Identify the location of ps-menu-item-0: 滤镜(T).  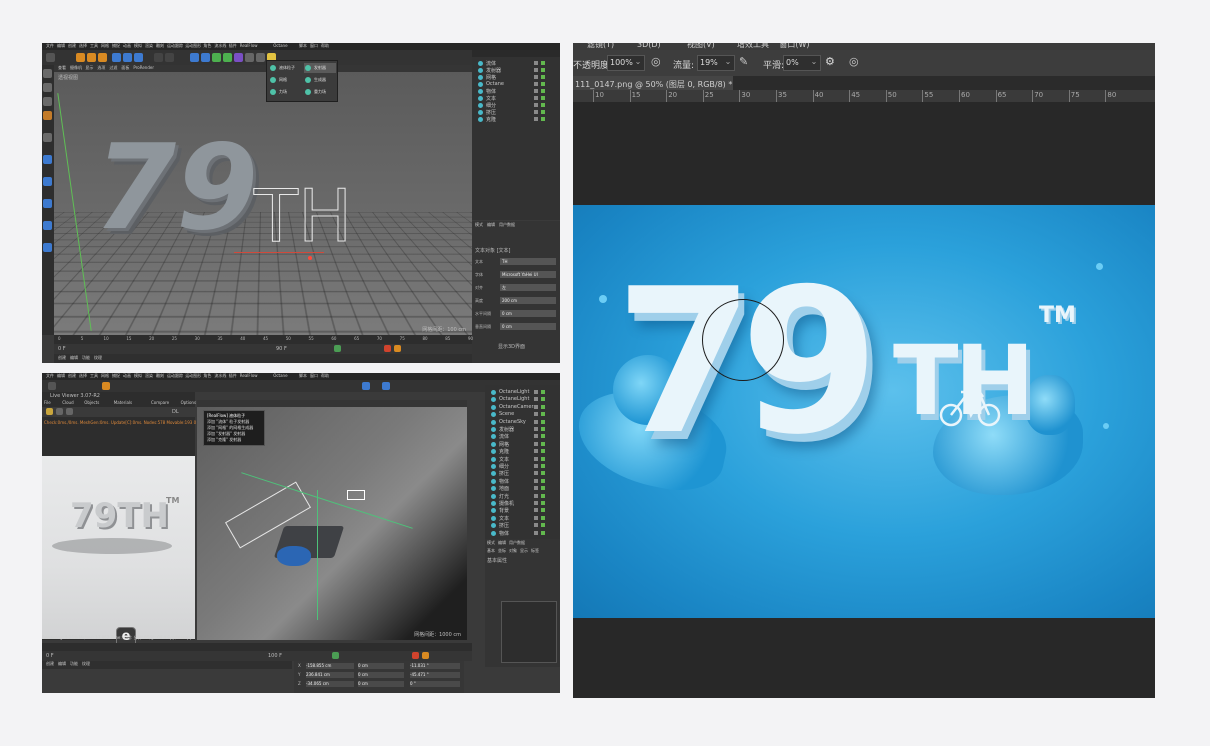
(600, 46).